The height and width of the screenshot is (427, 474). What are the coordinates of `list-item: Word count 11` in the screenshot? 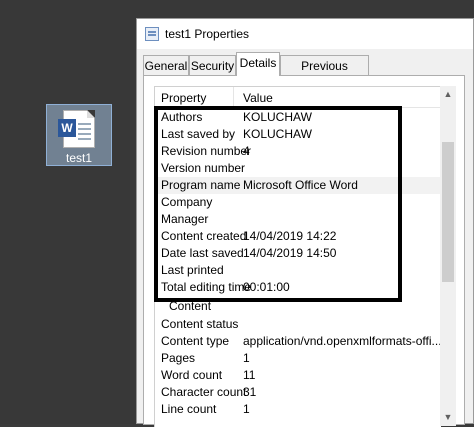 It's located at (298, 375).